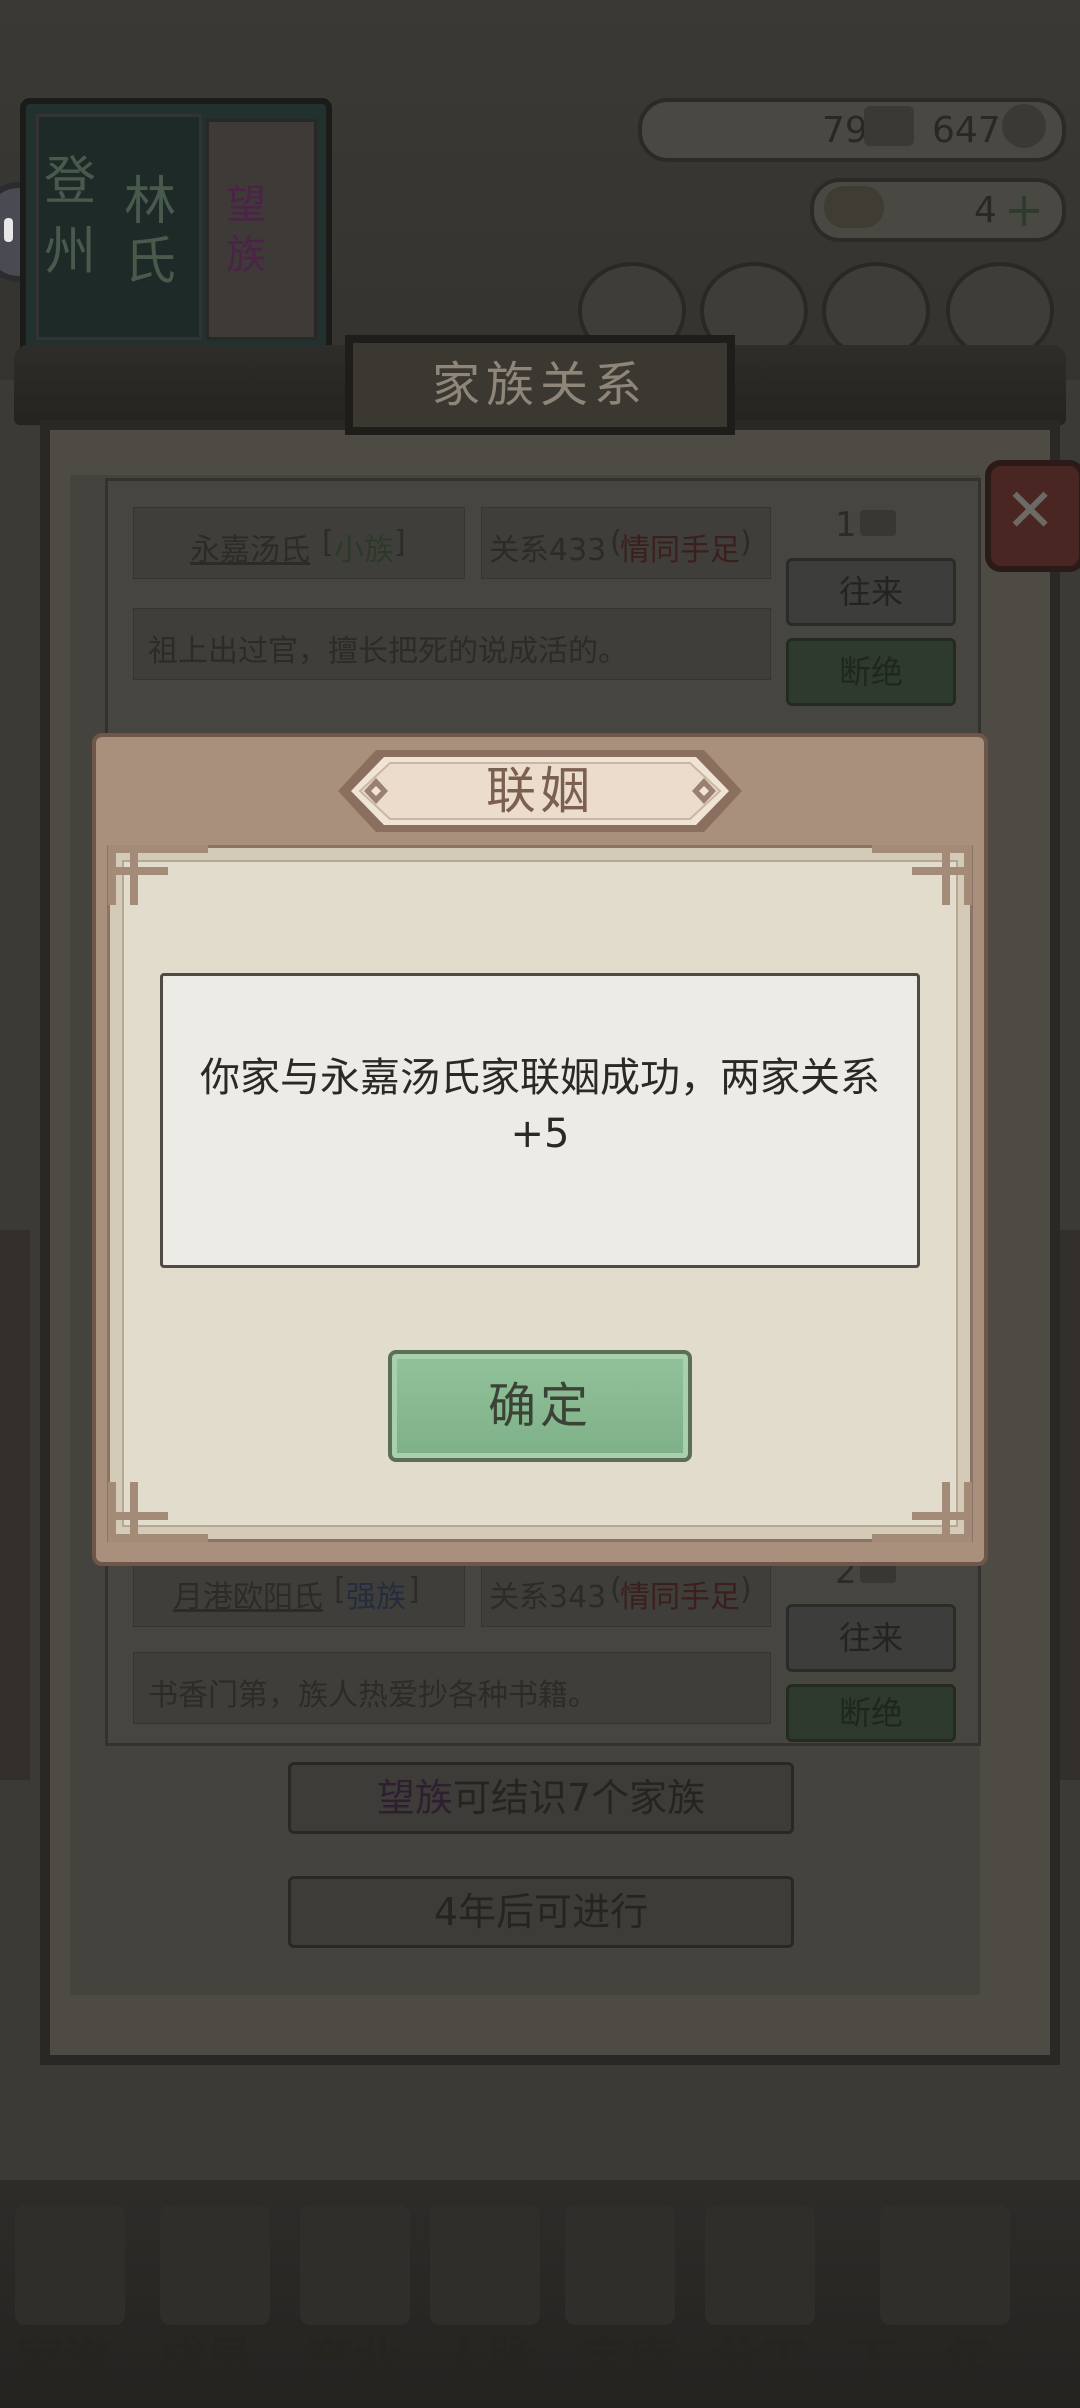 Image resolution: width=1080 pixels, height=2408 pixels. I want to click on family-book-icon: 登 州 林 氏 望 族, so click(176, 229).